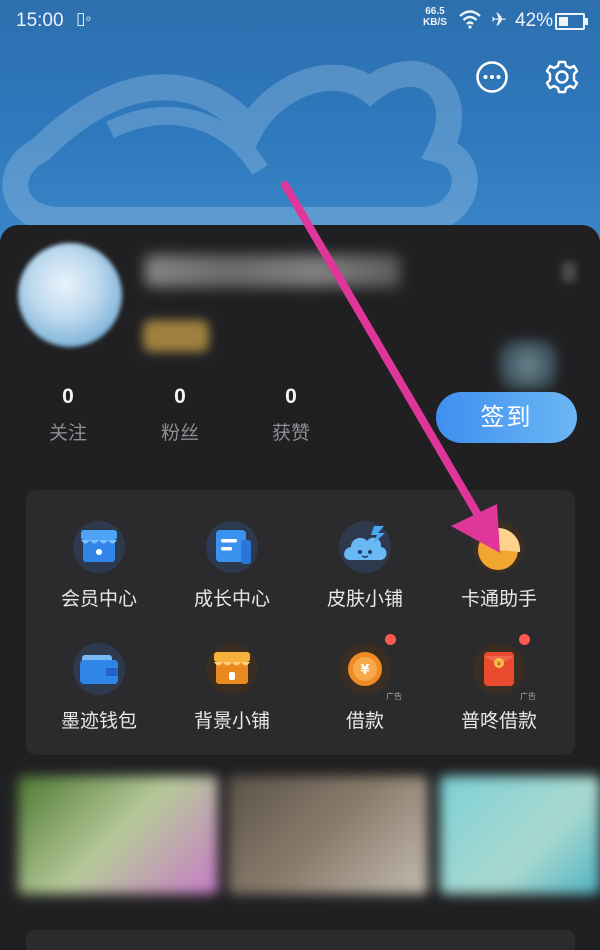 The height and width of the screenshot is (950, 600). What do you see at coordinates (571, 21) in the screenshot?
I see `battery-icon` at bounding box center [571, 21].